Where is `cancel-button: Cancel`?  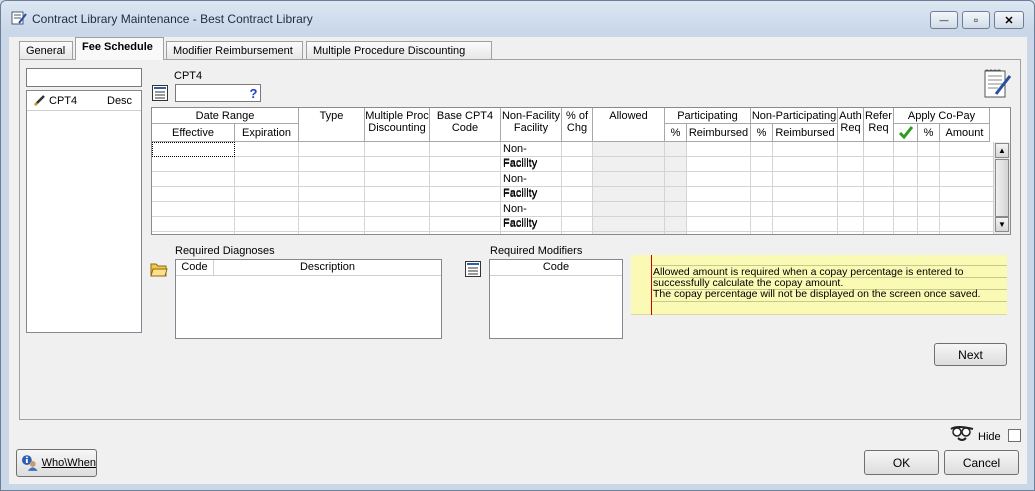 cancel-button: Cancel is located at coordinates (981, 462).